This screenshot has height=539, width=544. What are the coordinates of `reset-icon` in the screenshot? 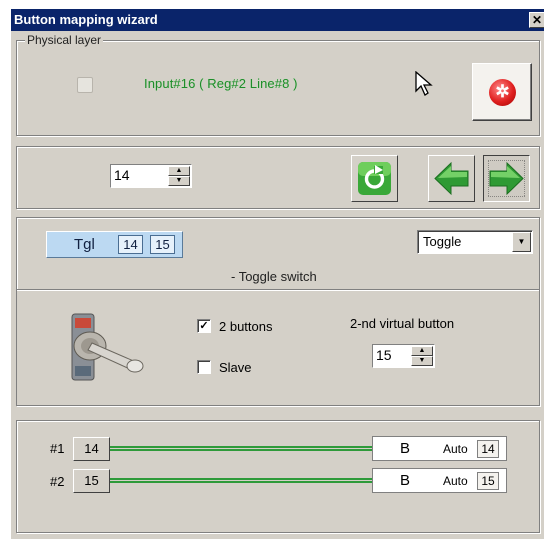 It's located at (374, 178).